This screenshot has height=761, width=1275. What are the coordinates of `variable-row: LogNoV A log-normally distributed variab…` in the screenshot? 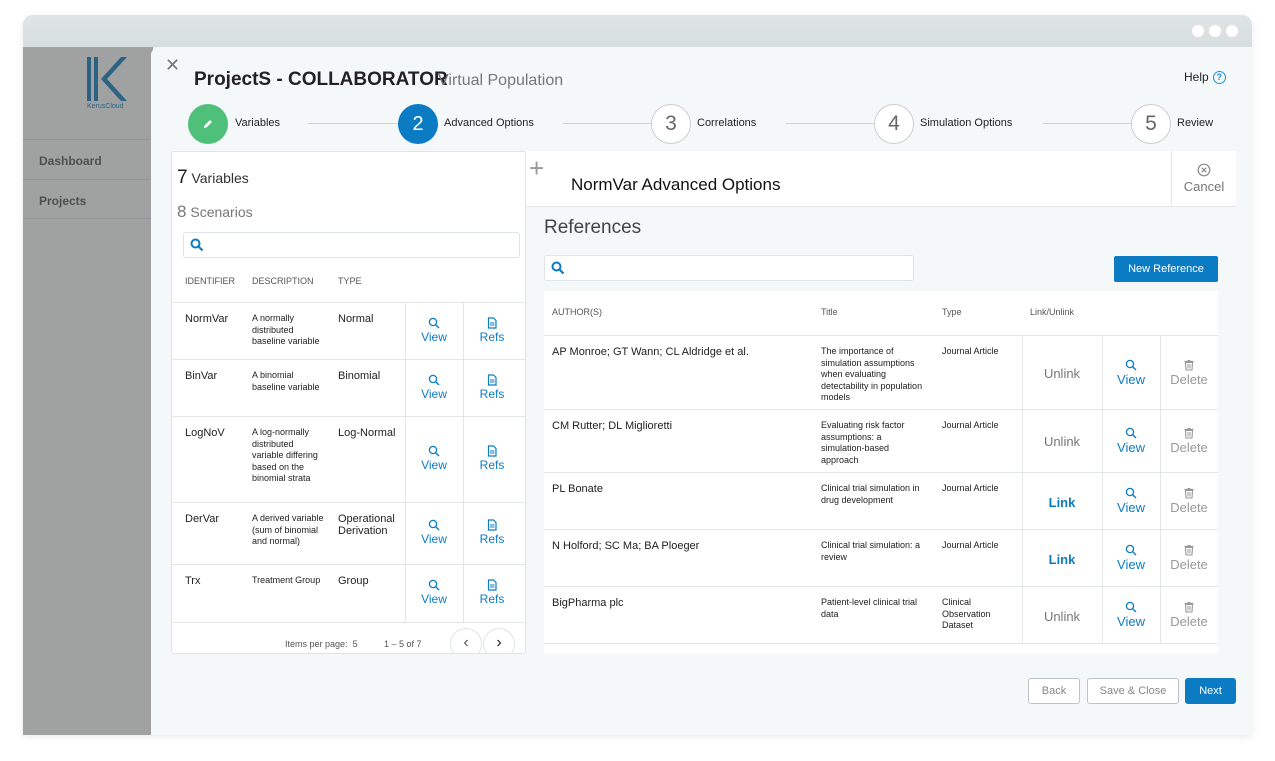 It's located at (348, 459).